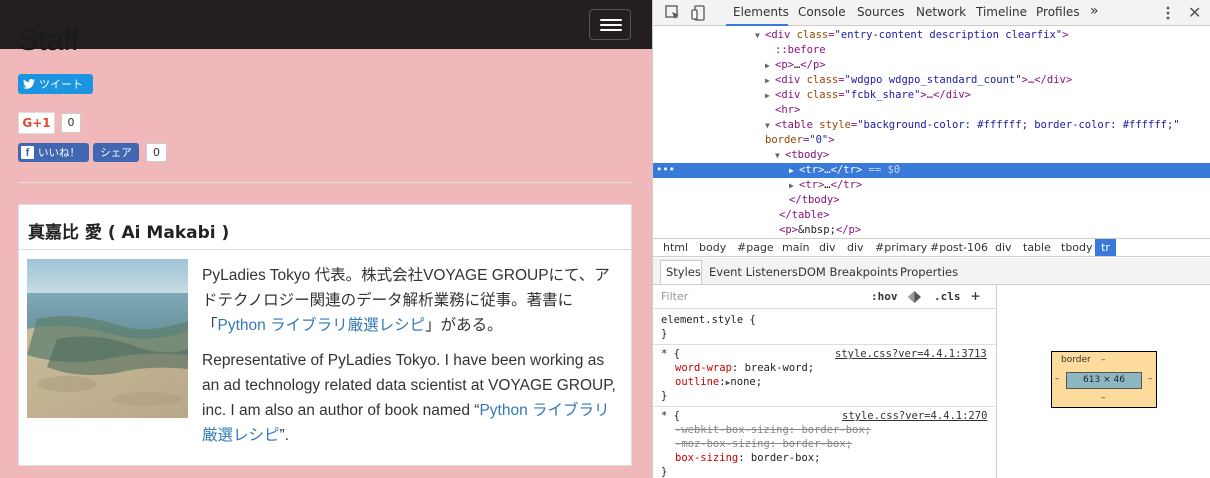 Image resolution: width=1210 pixels, height=478 pixels. Describe the element at coordinates (712, 247) in the screenshot. I see `breadcrumb-item: body` at that location.